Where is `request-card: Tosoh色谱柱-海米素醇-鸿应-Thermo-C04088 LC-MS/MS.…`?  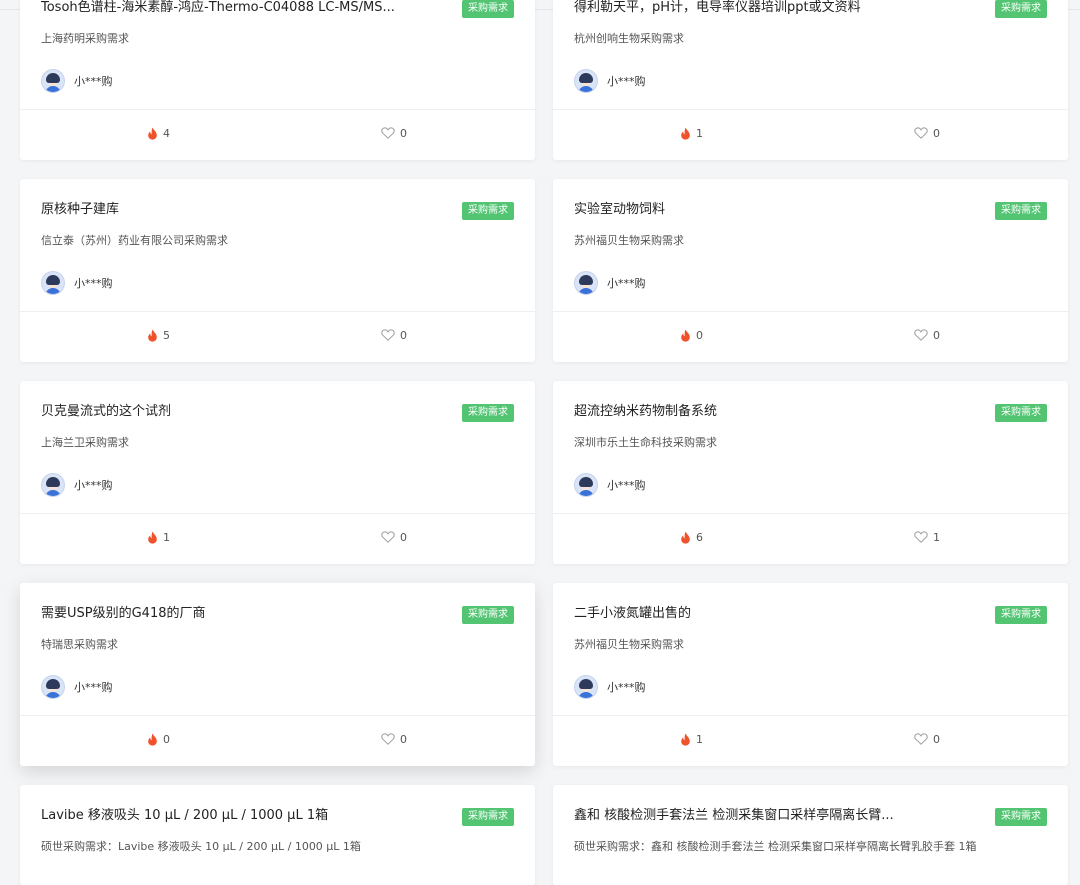
request-card: Tosoh色谱柱-海米素醇-鸿应-Thermo-C04088 LC-MS/MS.… is located at coordinates (277, 80).